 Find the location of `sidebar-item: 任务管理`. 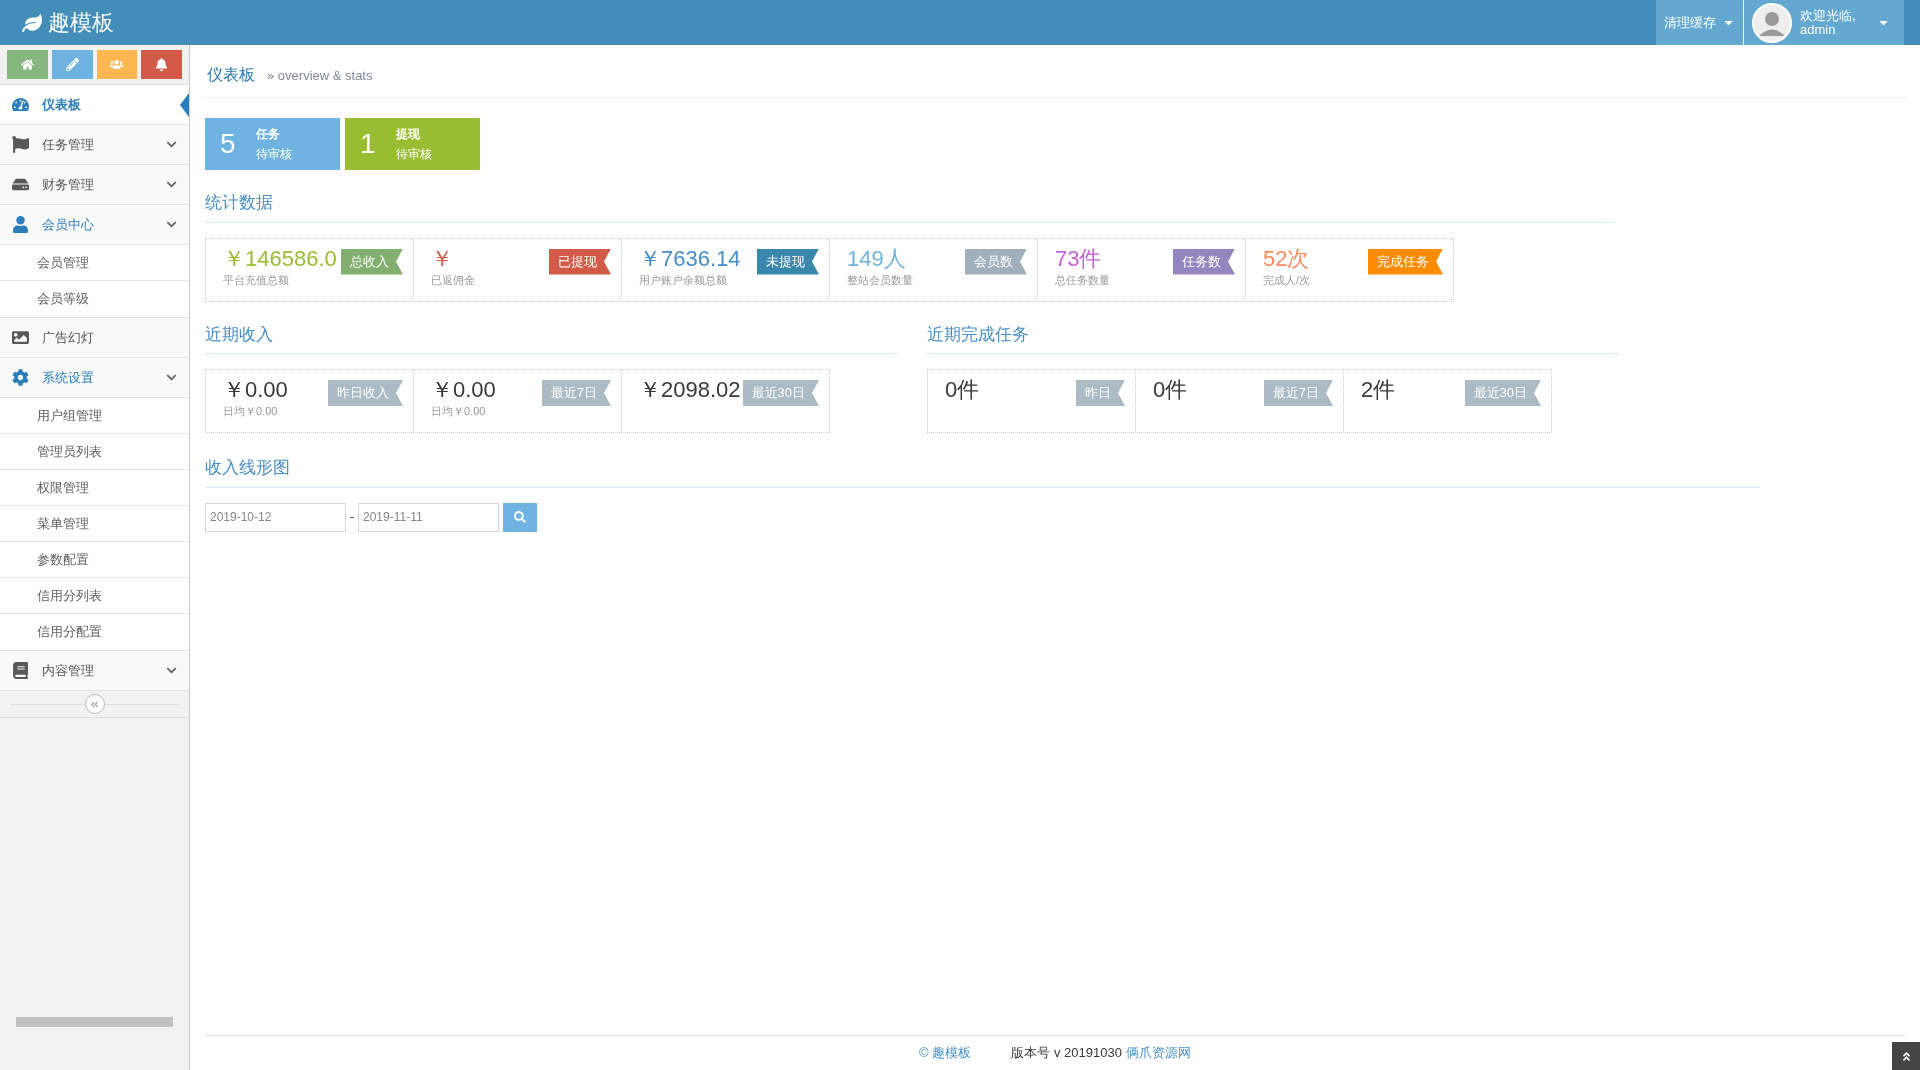

sidebar-item: 任务管理 is located at coordinates (94, 145).